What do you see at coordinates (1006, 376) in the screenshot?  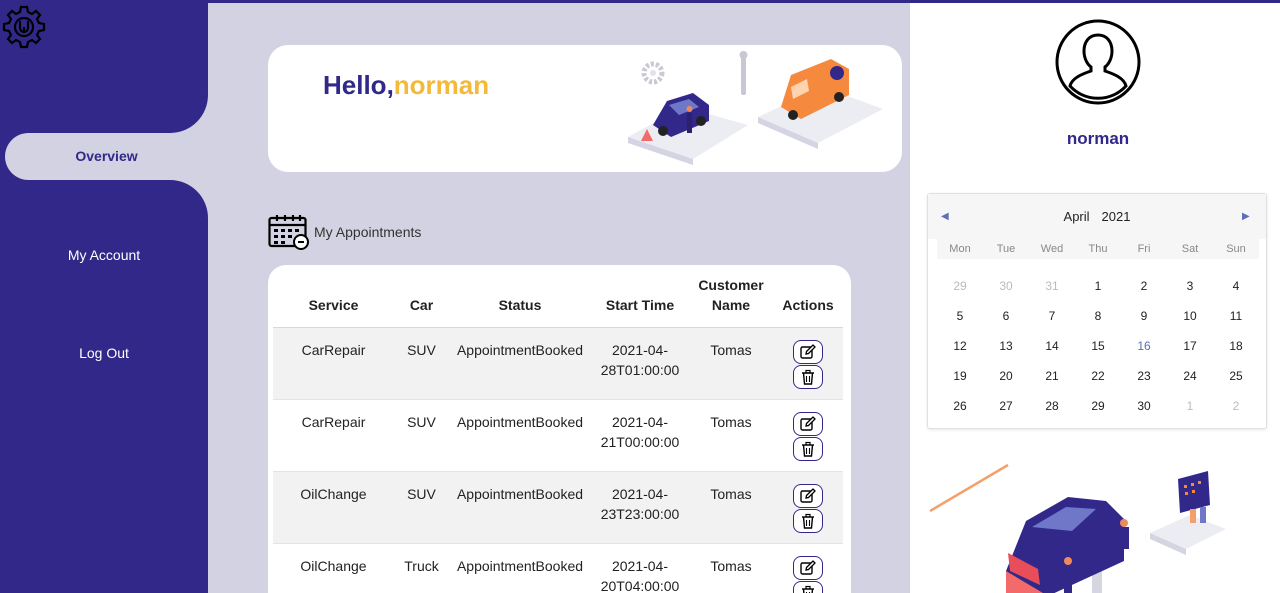 I see `calendar-day: 20` at bounding box center [1006, 376].